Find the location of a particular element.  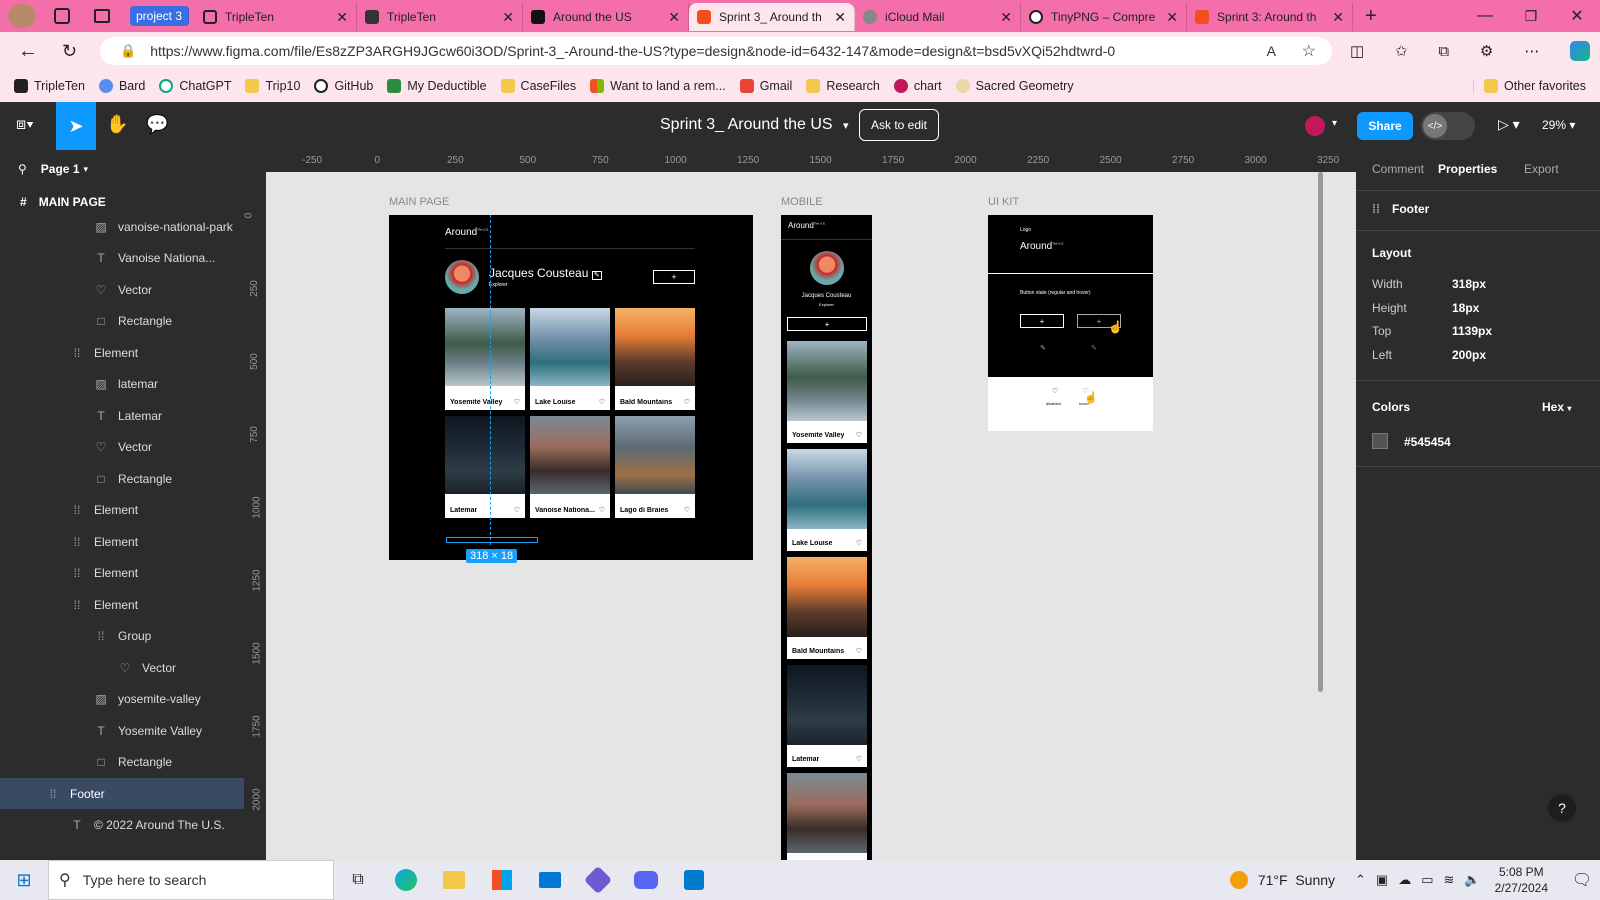

tab-around-the-us: Around the US ✕ is located at coordinates (606, 17).